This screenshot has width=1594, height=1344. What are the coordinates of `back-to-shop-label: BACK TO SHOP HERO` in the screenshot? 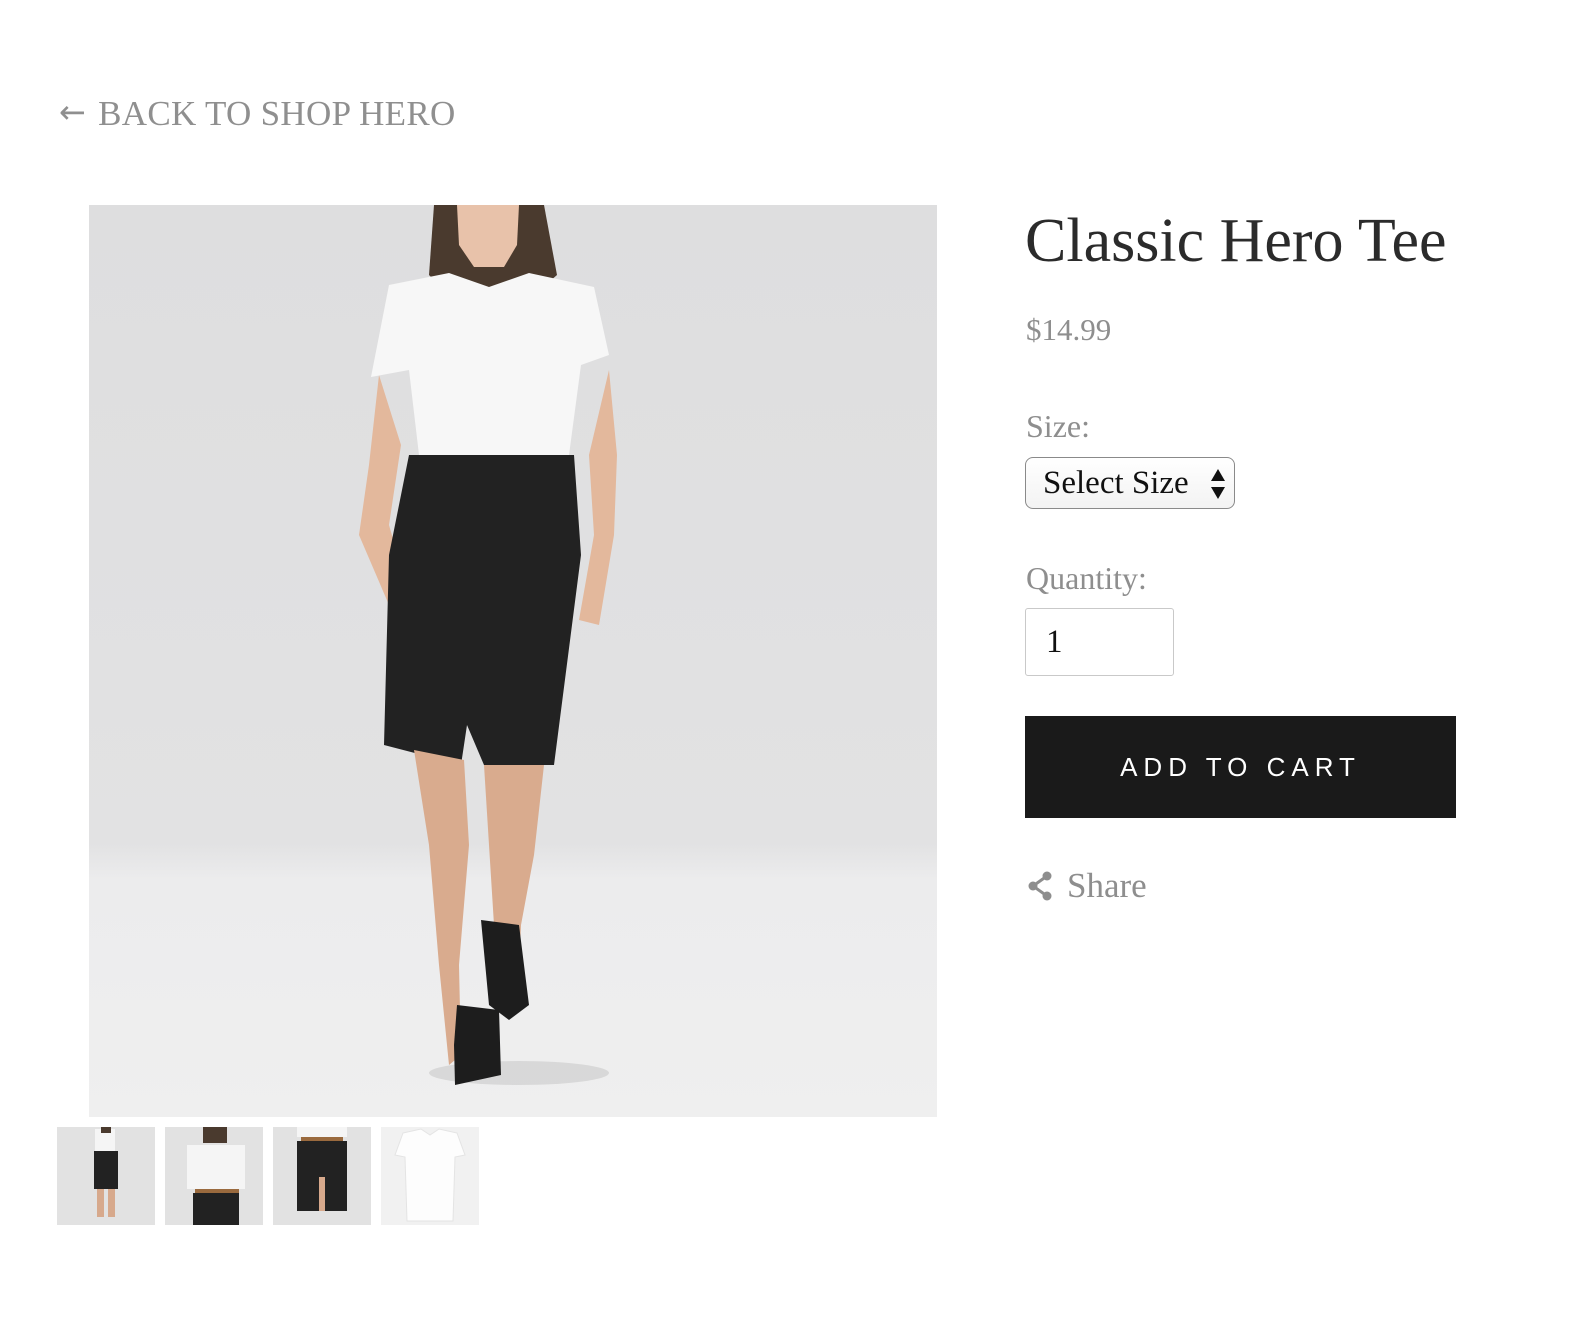 It's located at (277, 113).